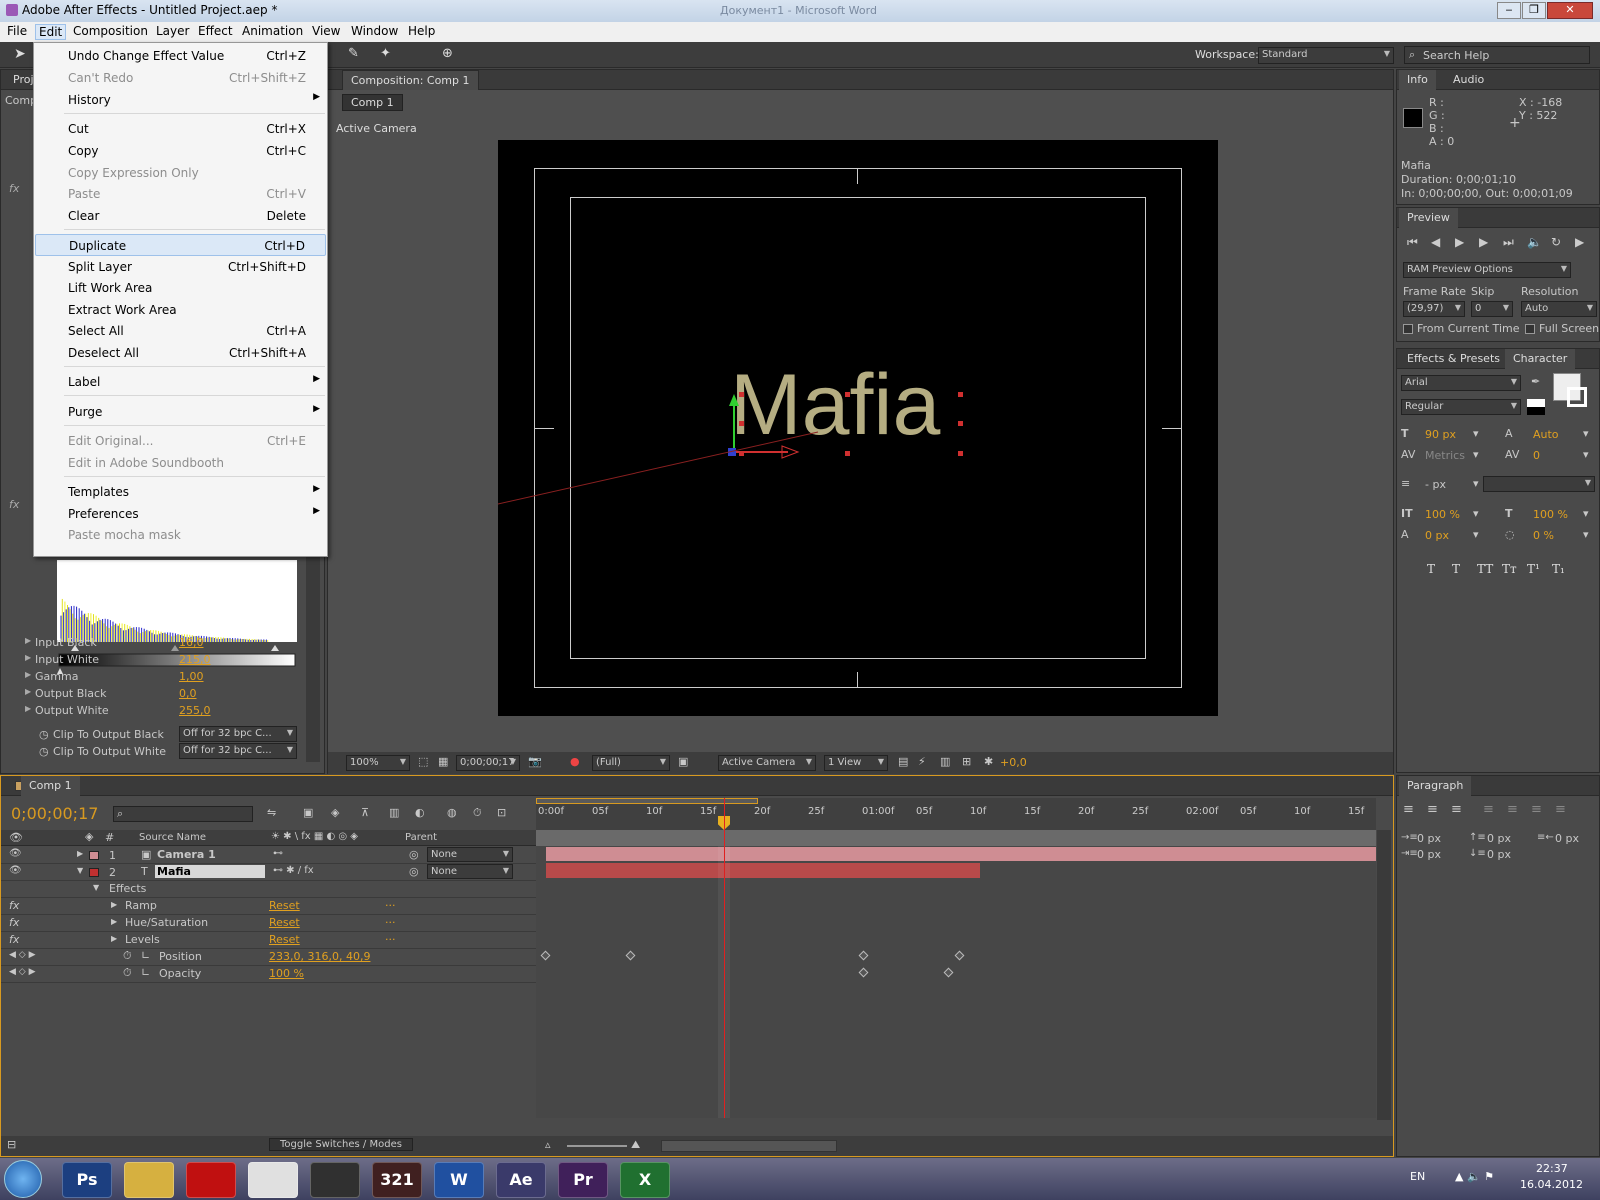  Describe the element at coordinates (410, 80) in the screenshot. I see `tab-composition: Composition: Comp 1` at that location.